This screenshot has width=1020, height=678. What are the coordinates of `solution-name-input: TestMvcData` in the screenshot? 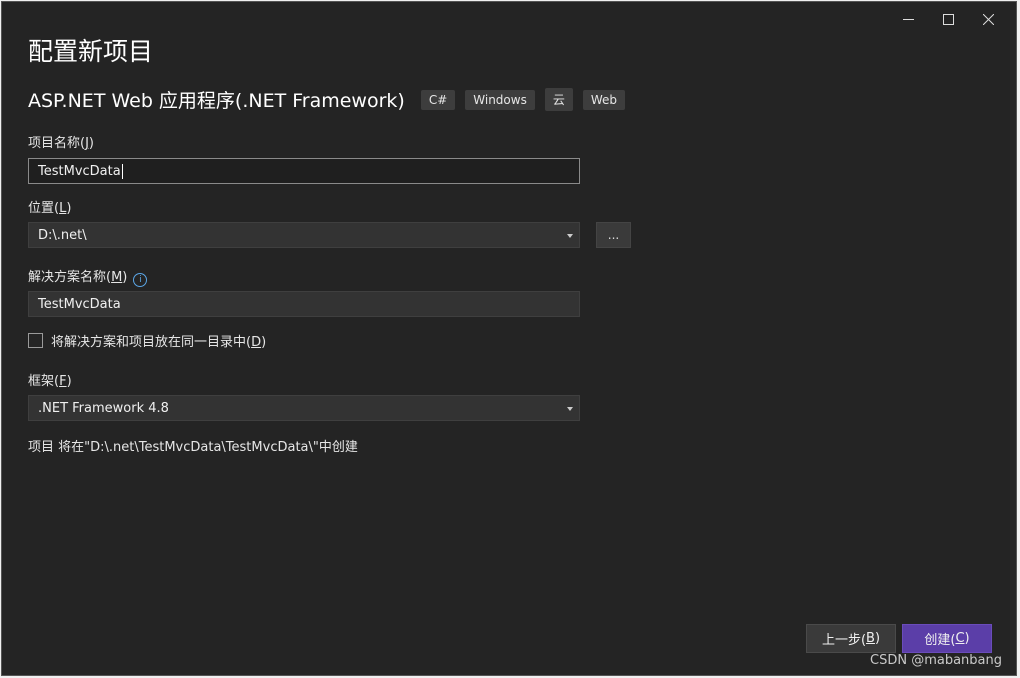 It's located at (304, 304).